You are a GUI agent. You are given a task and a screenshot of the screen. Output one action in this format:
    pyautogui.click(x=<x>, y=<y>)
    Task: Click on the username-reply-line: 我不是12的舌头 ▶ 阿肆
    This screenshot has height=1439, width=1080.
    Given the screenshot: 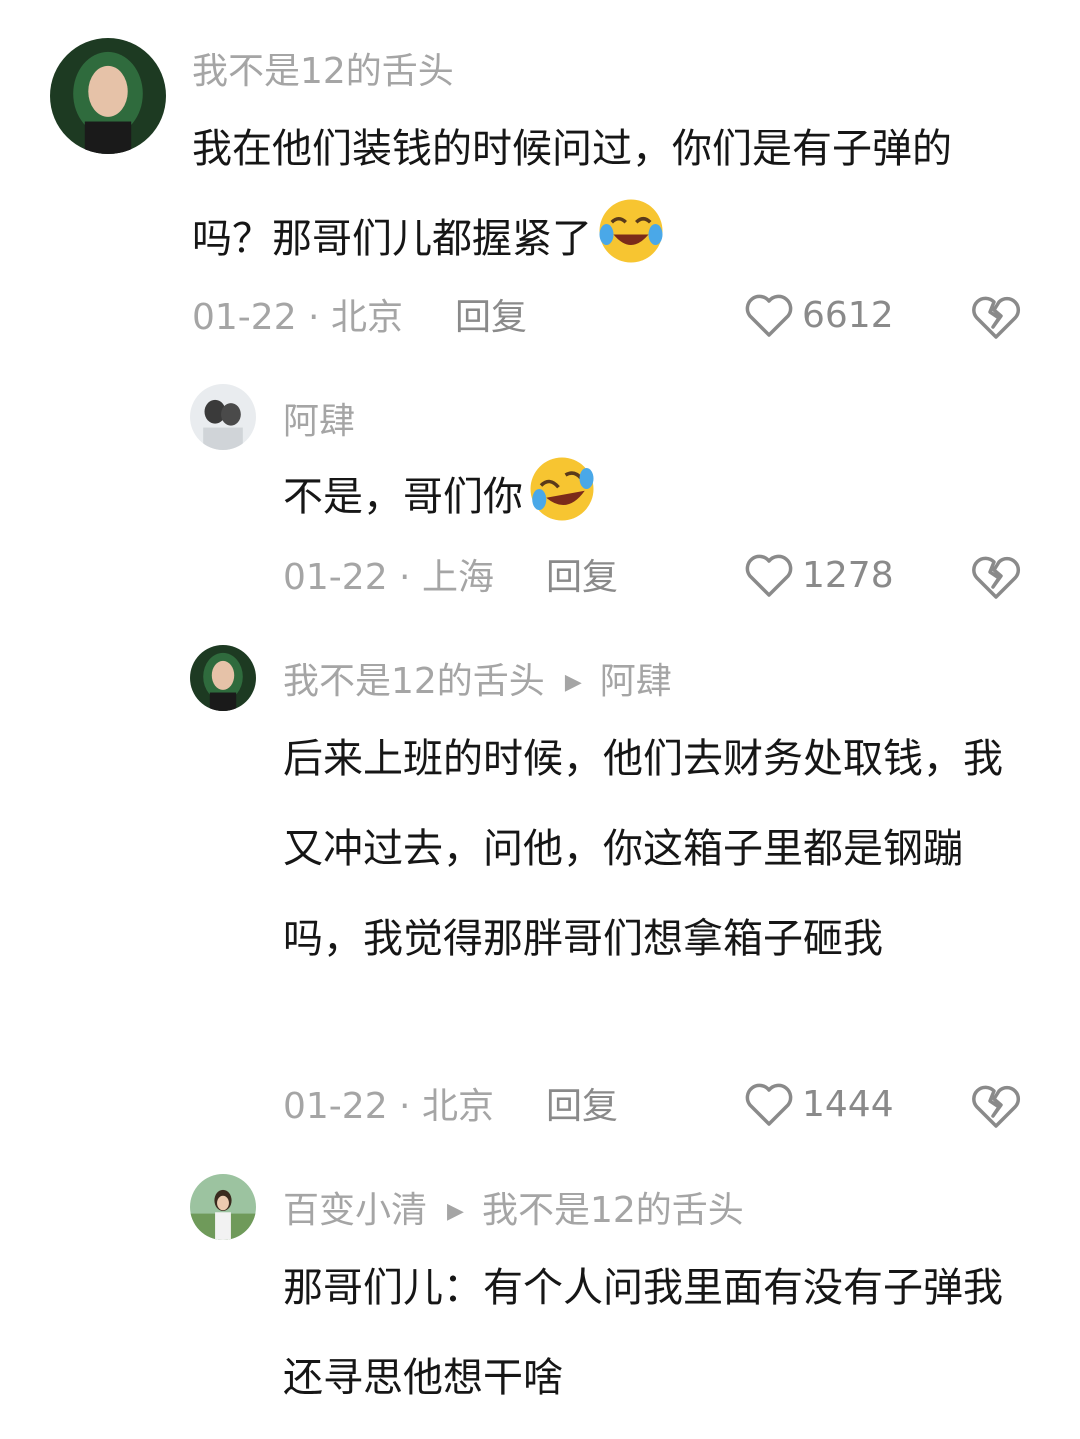 What is the action you would take?
    pyautogui.click(x=477, y=682)
    